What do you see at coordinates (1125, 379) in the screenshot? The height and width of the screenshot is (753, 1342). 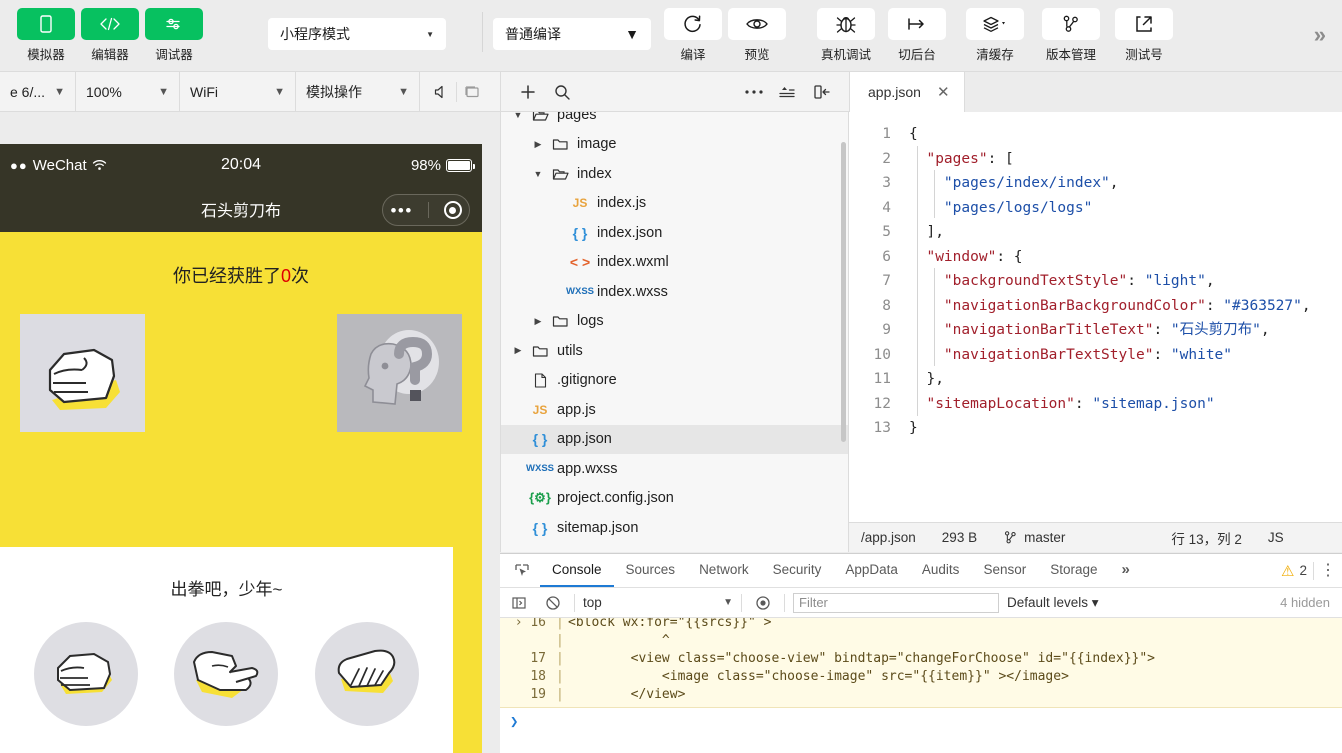 I see `code-line: },` at bounding box center [1125, 379].